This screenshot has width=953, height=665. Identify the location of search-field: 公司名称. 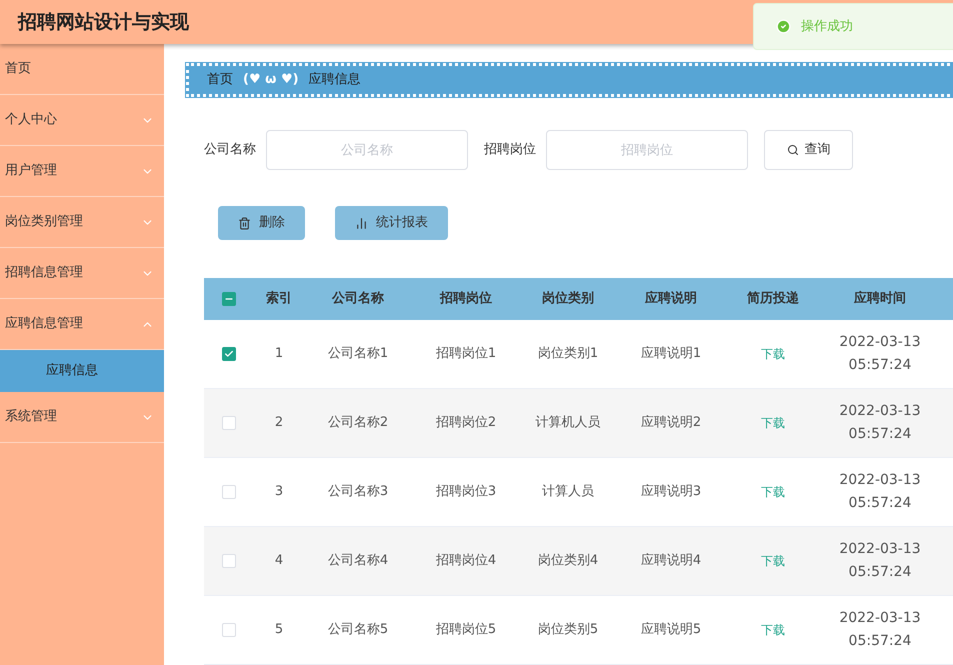
(367, 150).